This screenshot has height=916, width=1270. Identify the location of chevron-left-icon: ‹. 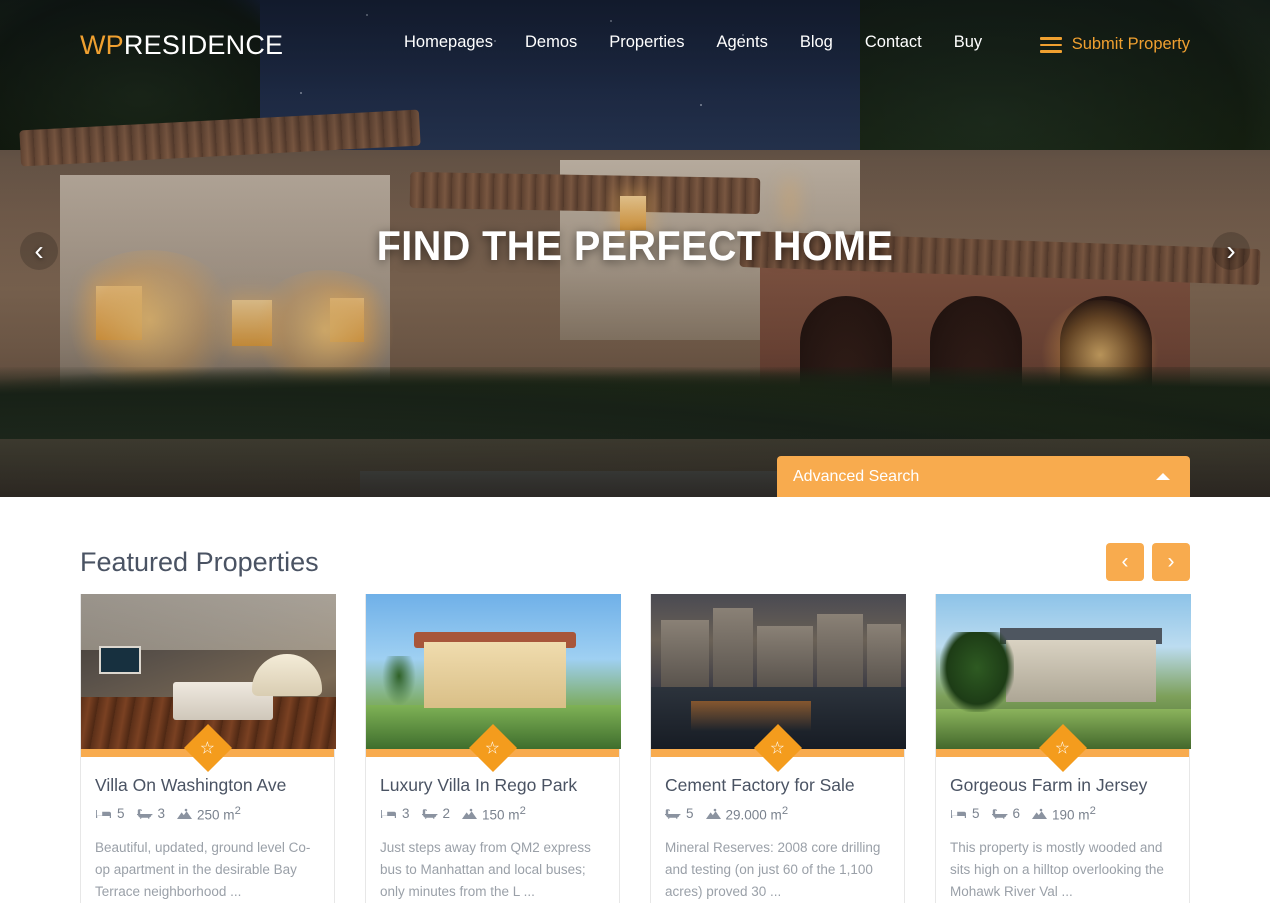
(39, 251).